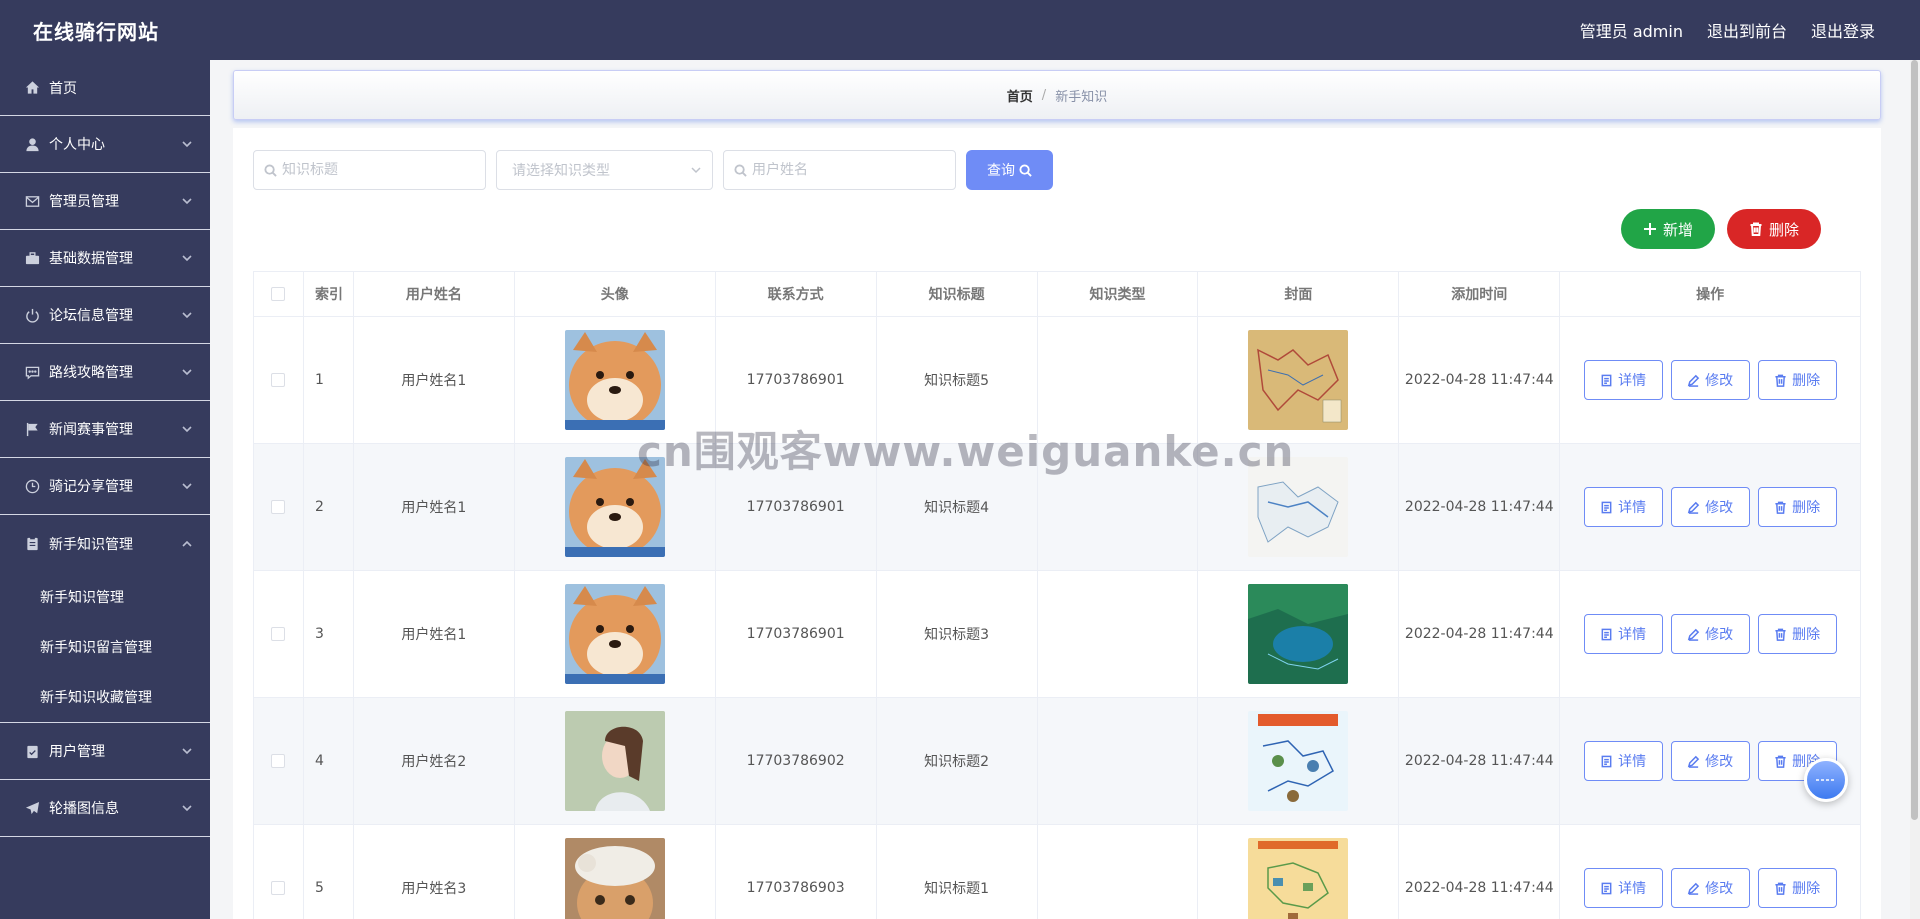  What do you see at coordinates (105, 372) in the screenshot?
I see `sidebar-item-route-guide: 路线攻略管理` at bounding box center [105, 372].